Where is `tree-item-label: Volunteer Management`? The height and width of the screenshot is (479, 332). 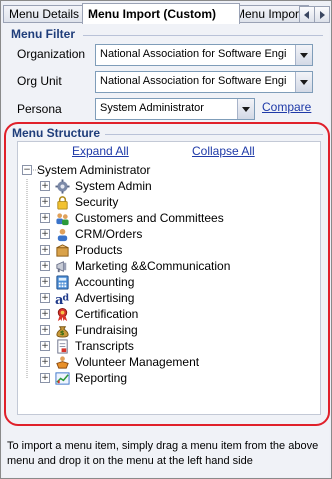 tree-item-label: Volunteer Management is located at coordinates (137, 362).